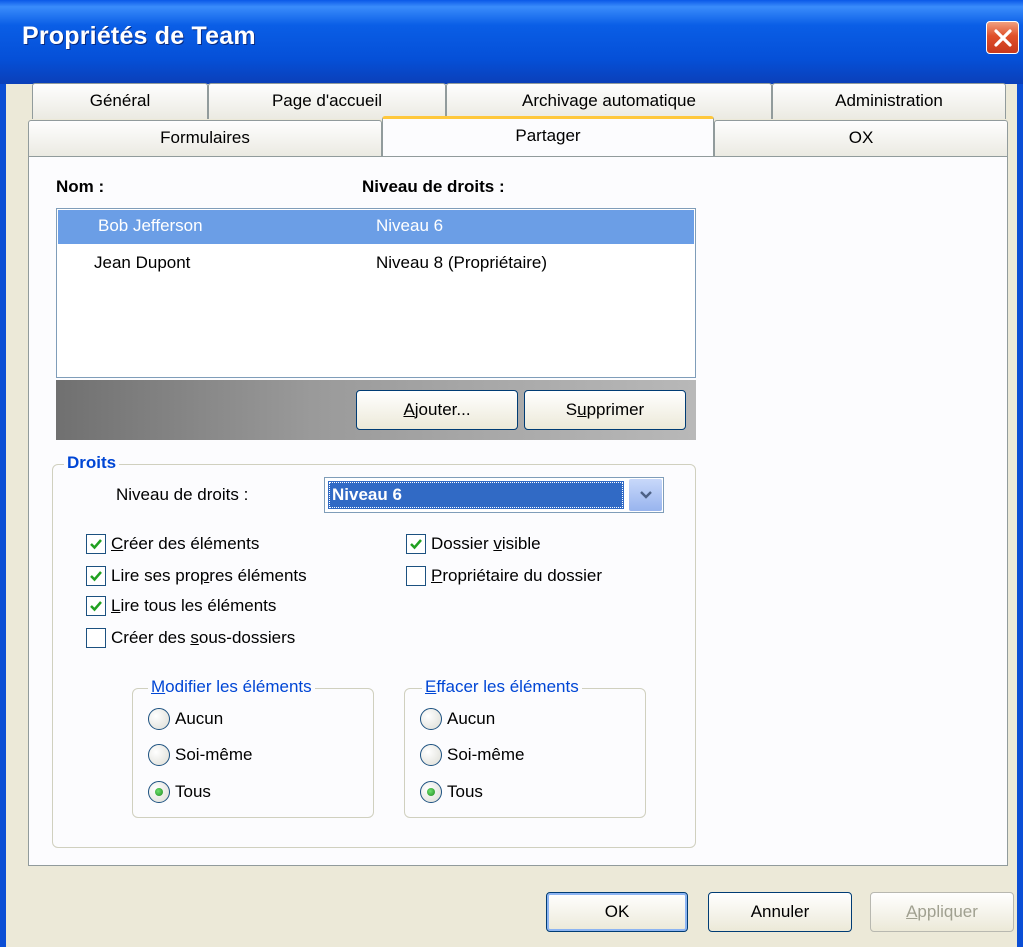 This screenshot has width=1023, height=947. Describe the element at coordinates (142, 262) in the screenshot. I see `list-item-name: Jean Dupont` at that location.